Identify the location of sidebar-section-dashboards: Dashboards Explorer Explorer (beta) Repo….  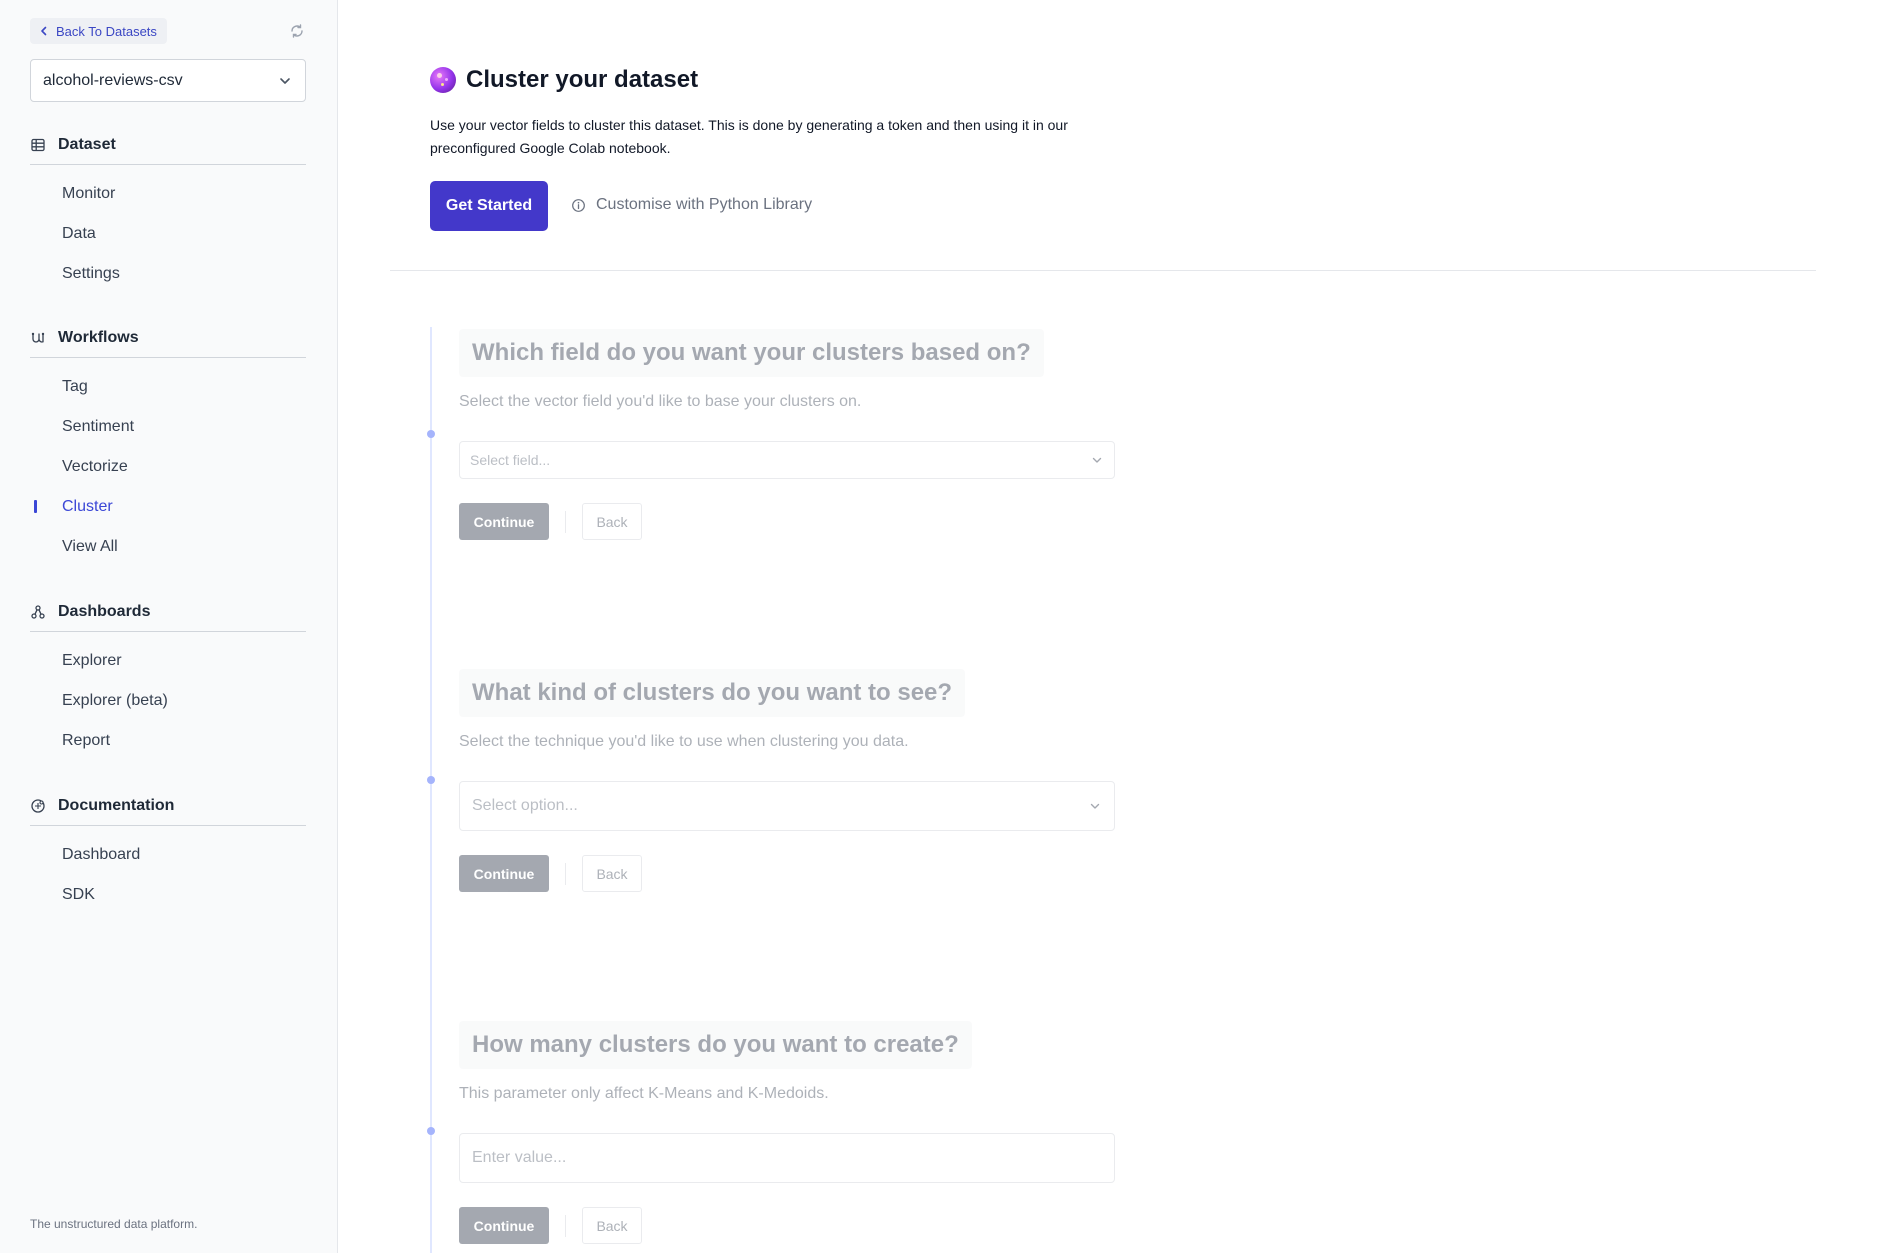
(168, 681).